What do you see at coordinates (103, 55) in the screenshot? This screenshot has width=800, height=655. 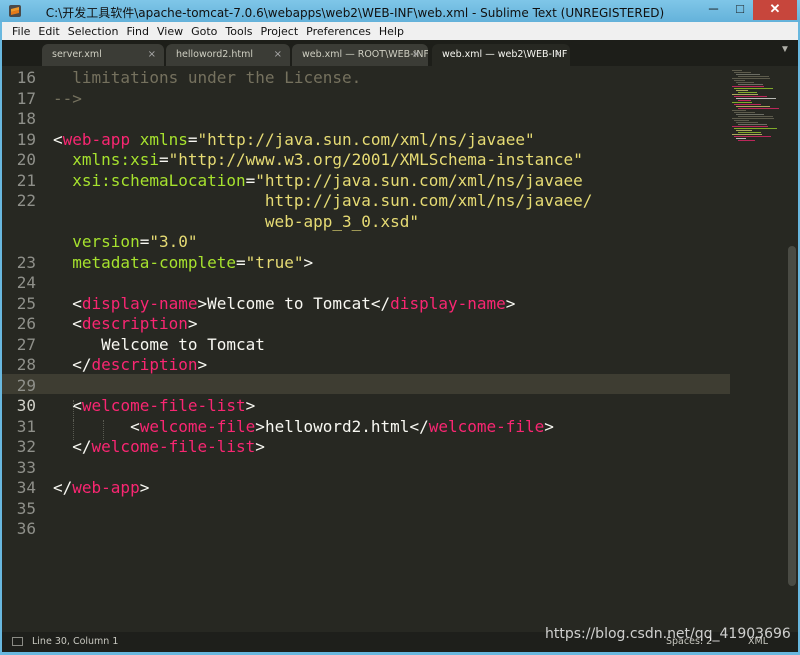 I see `tab-server-xml: server.xml ×` at bounding box center [103, 55].